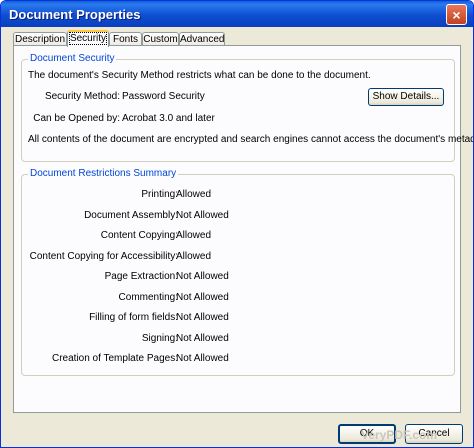  What do you see at coordinates (202, 276) in the screenshot?
I see `restriction-extraction-value: Not Allowed` at bounding box center [202, 276].